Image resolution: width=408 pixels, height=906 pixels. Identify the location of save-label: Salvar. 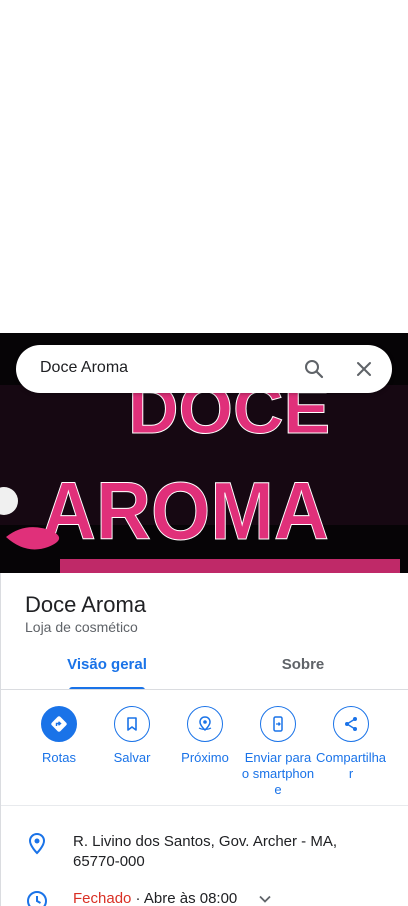
(132, 757).